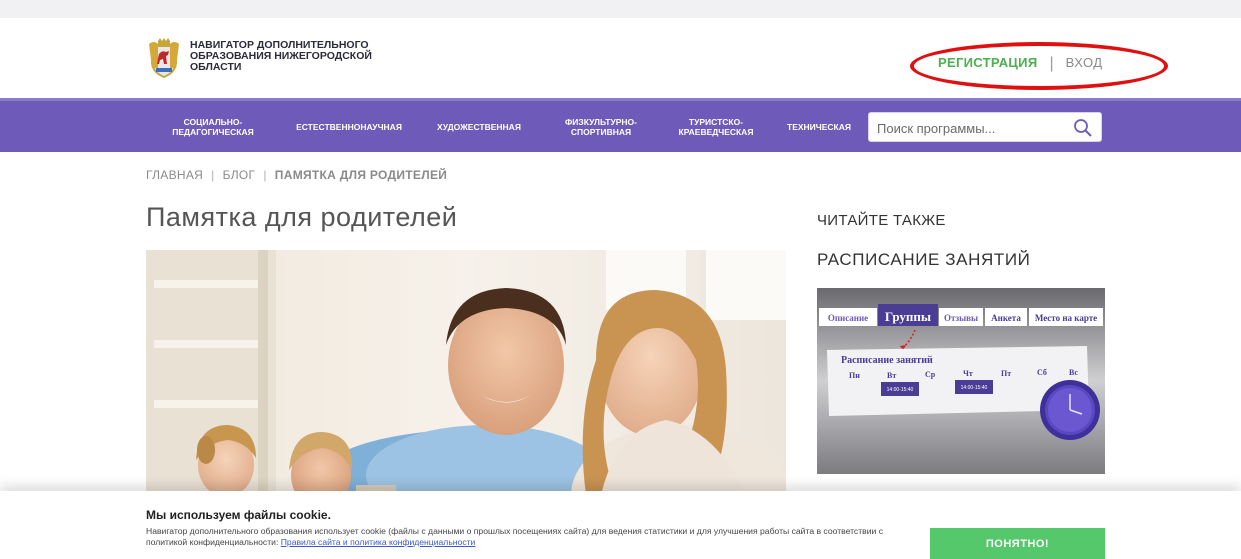 The width and height of the screenshot is (1241, 559). Describe the element at coordinates (1006, 318) in the screenshot. I see `thumb-tab-survey: Анкета` at that location.